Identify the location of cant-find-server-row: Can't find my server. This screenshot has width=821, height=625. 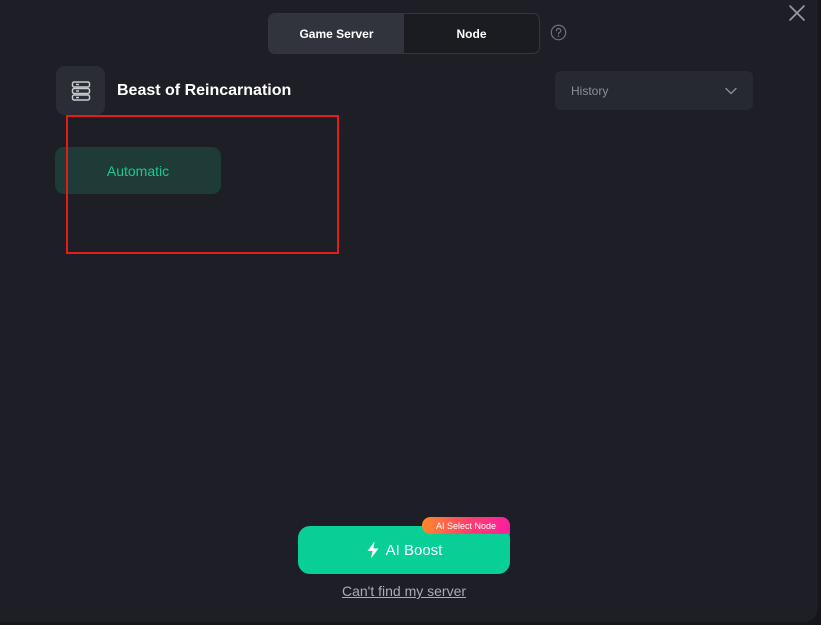
(404, 591).